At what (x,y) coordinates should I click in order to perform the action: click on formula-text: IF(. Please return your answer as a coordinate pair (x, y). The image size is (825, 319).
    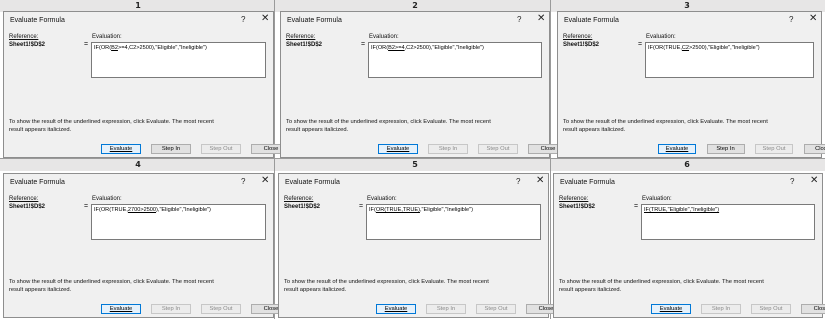
    Looking at the image, I should click on (372, 210).